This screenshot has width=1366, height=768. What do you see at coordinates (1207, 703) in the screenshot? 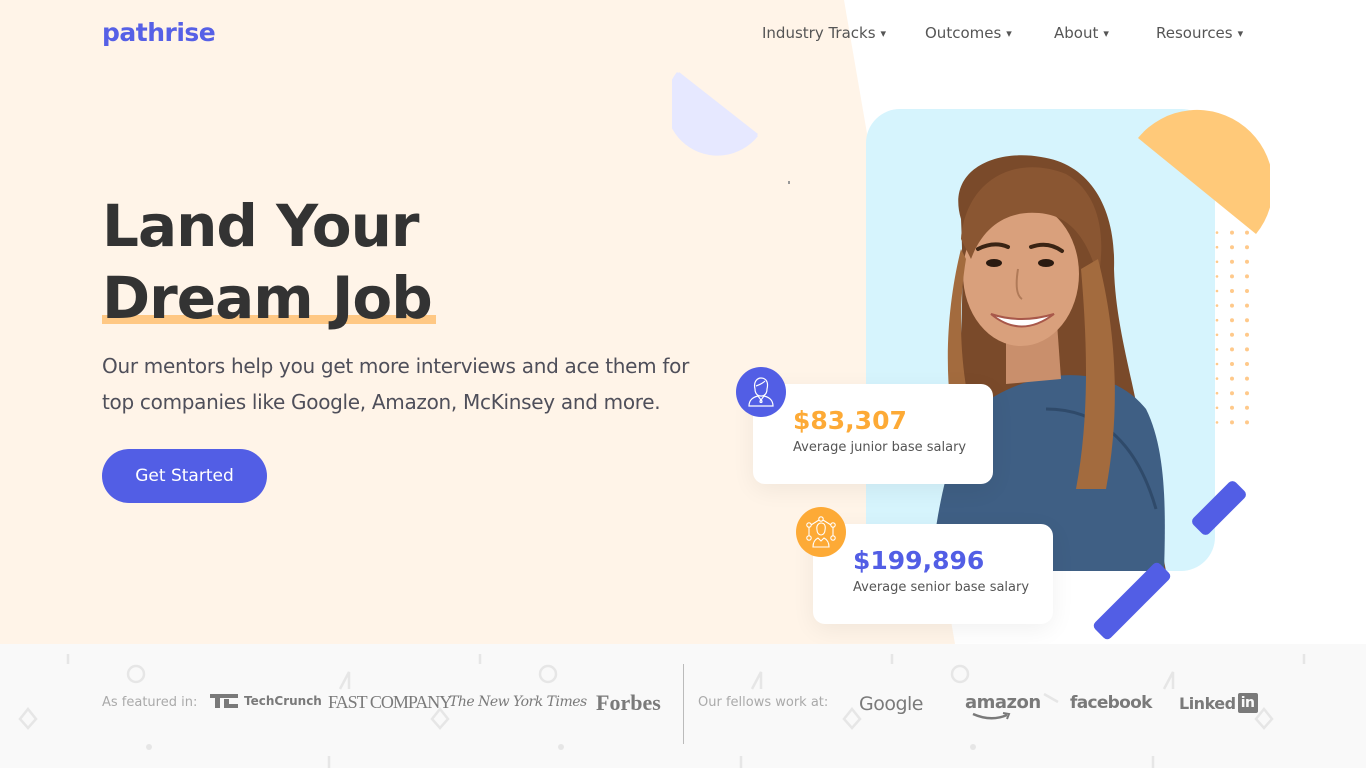
I see `linkedin-text: Linked` at bounding box center [1207, 703].